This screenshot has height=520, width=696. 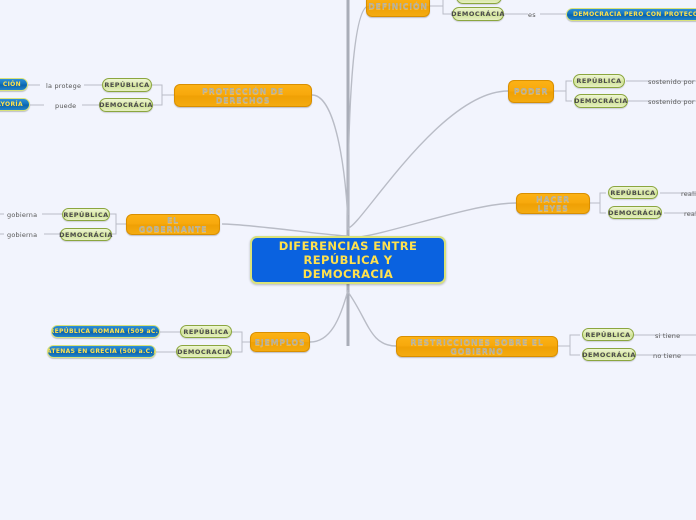 I want to click on caption-restricciones-republica: si tiene, so click(x=668, y=336).